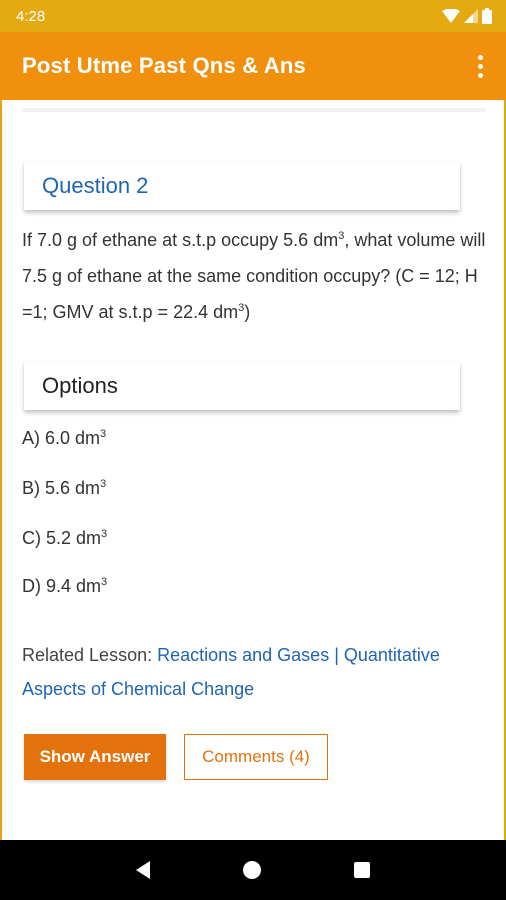 This screenshot has width=506, height=900. Describe the element at coordinates (361, 870) in the screenshot. I see `recent-apps-icon` at that location.